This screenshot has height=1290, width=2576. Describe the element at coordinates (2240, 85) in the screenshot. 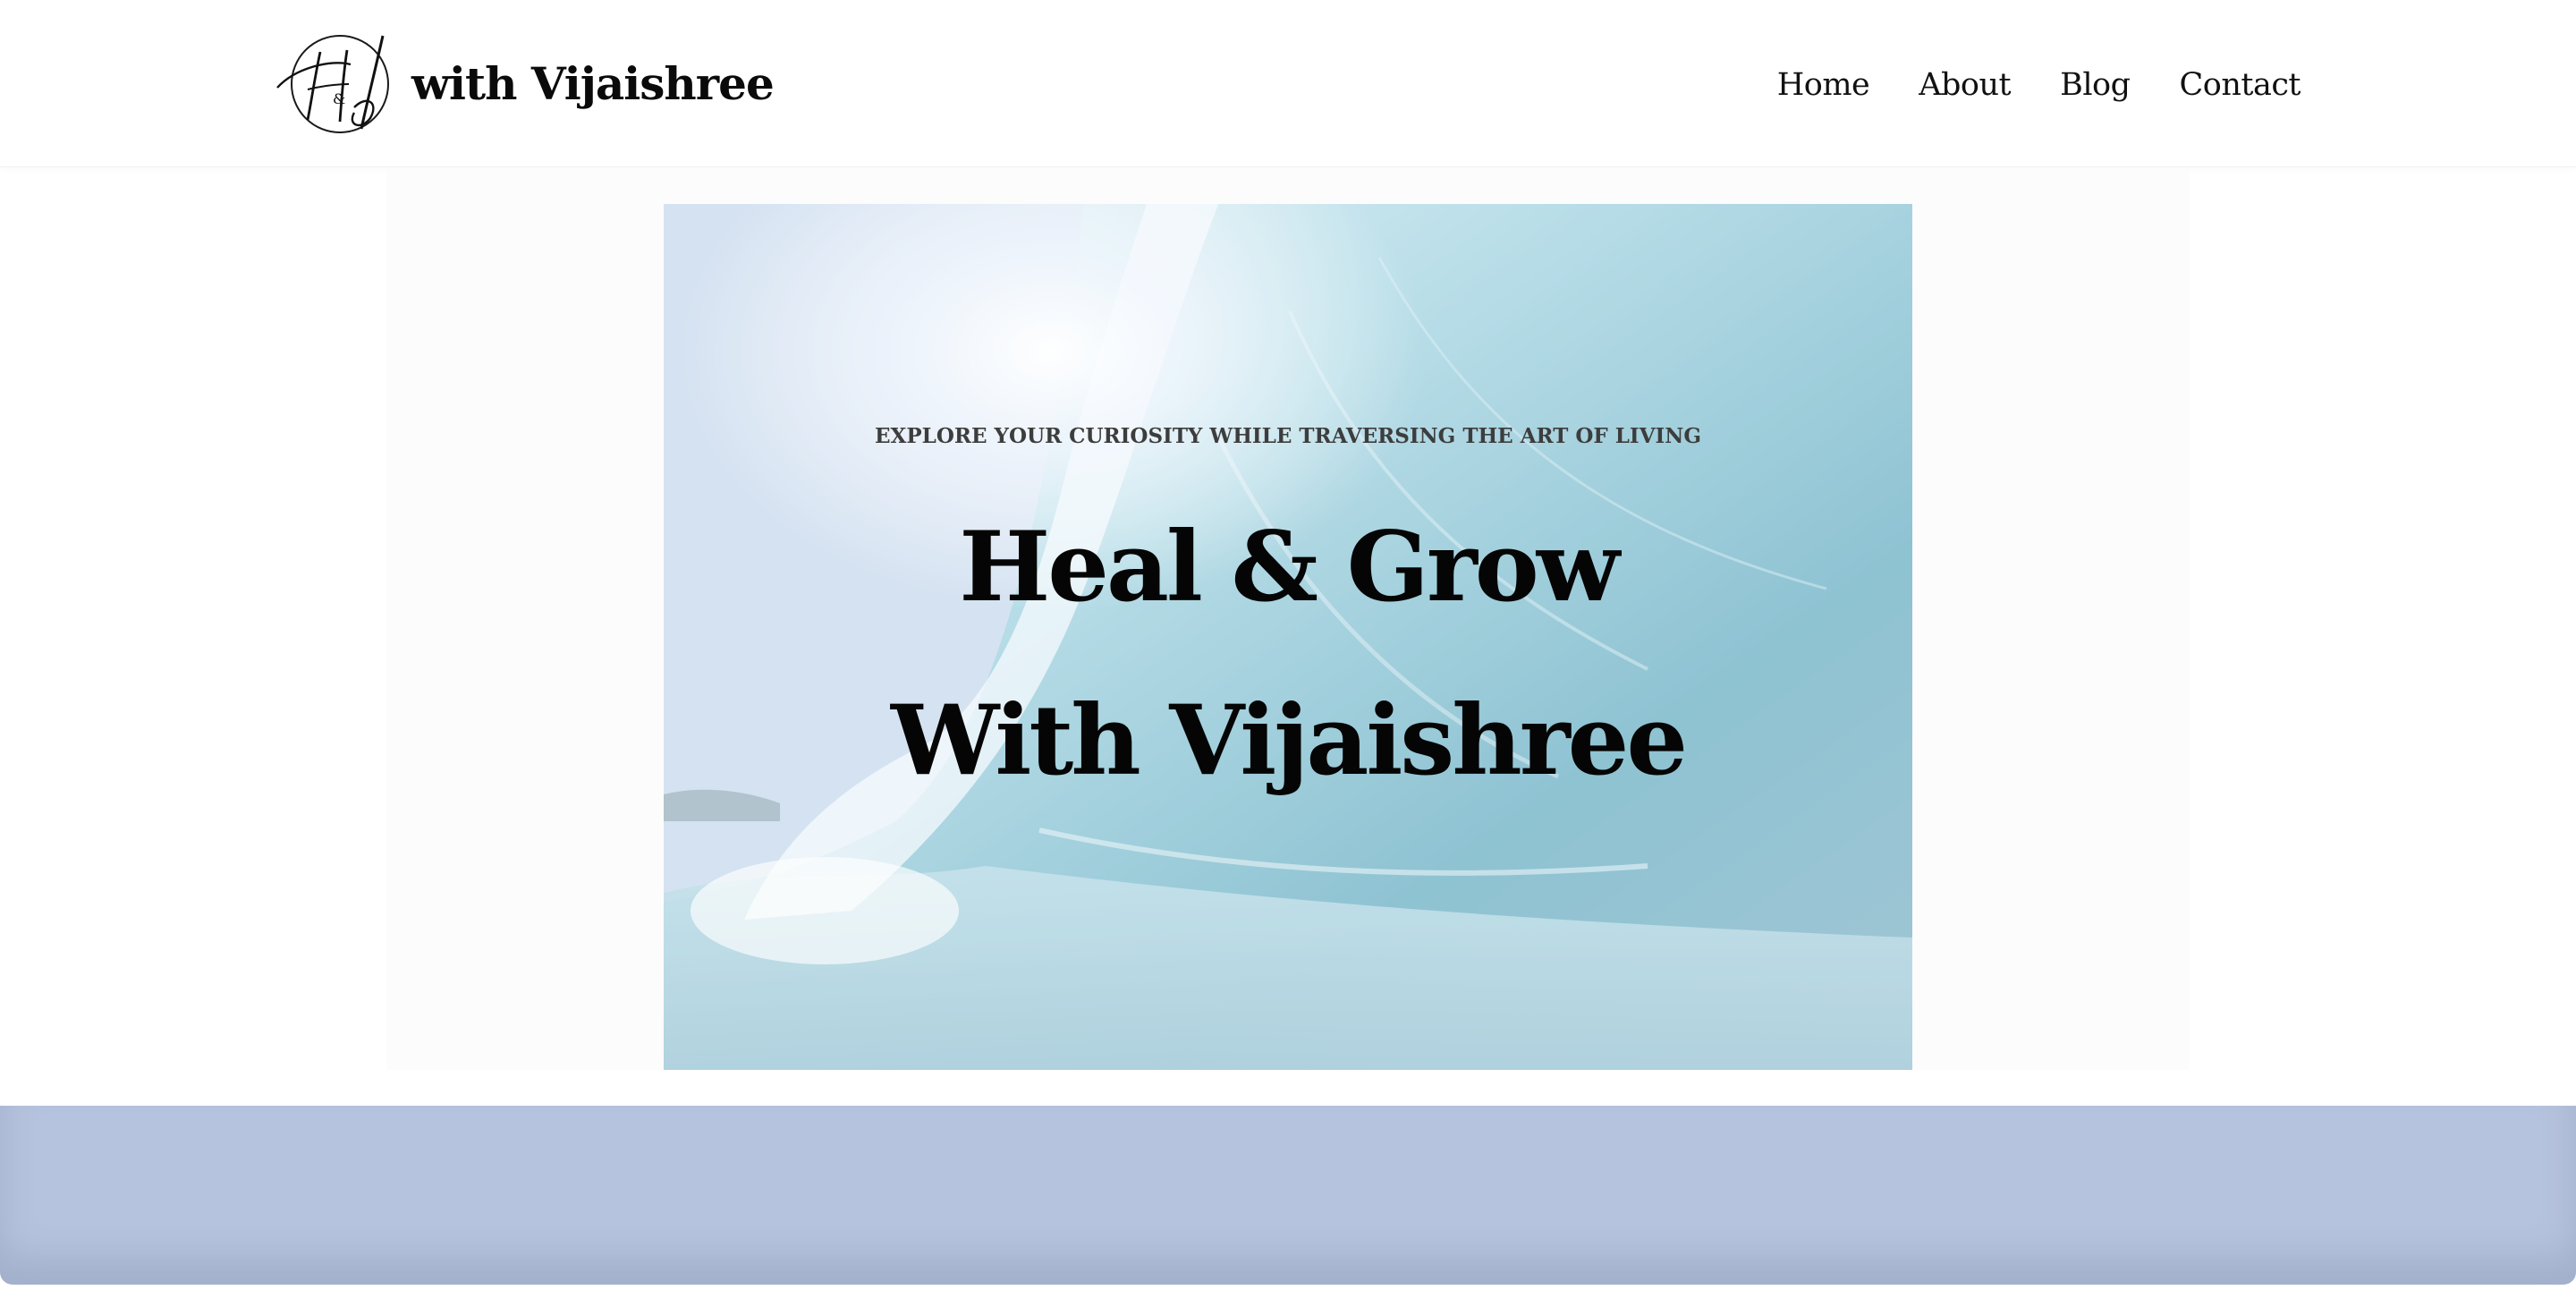

I see `nav-contact-link: Contact` at that location.